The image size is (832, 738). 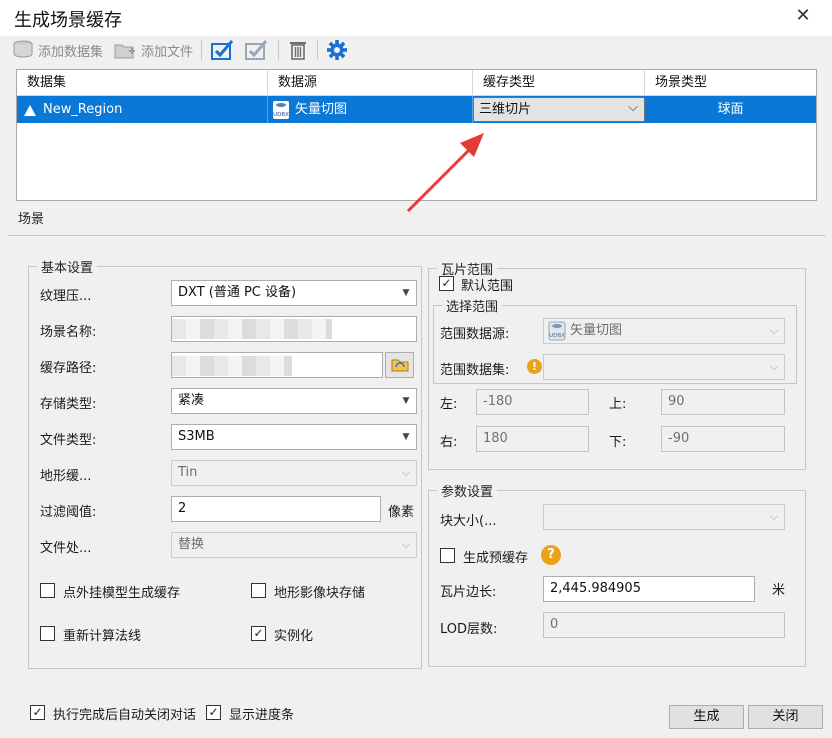 What do you see at coordinates (559, 83) in the screenshot?
I see `column-header-cache-type: 缓存类型` at bounding box center [559, 83].